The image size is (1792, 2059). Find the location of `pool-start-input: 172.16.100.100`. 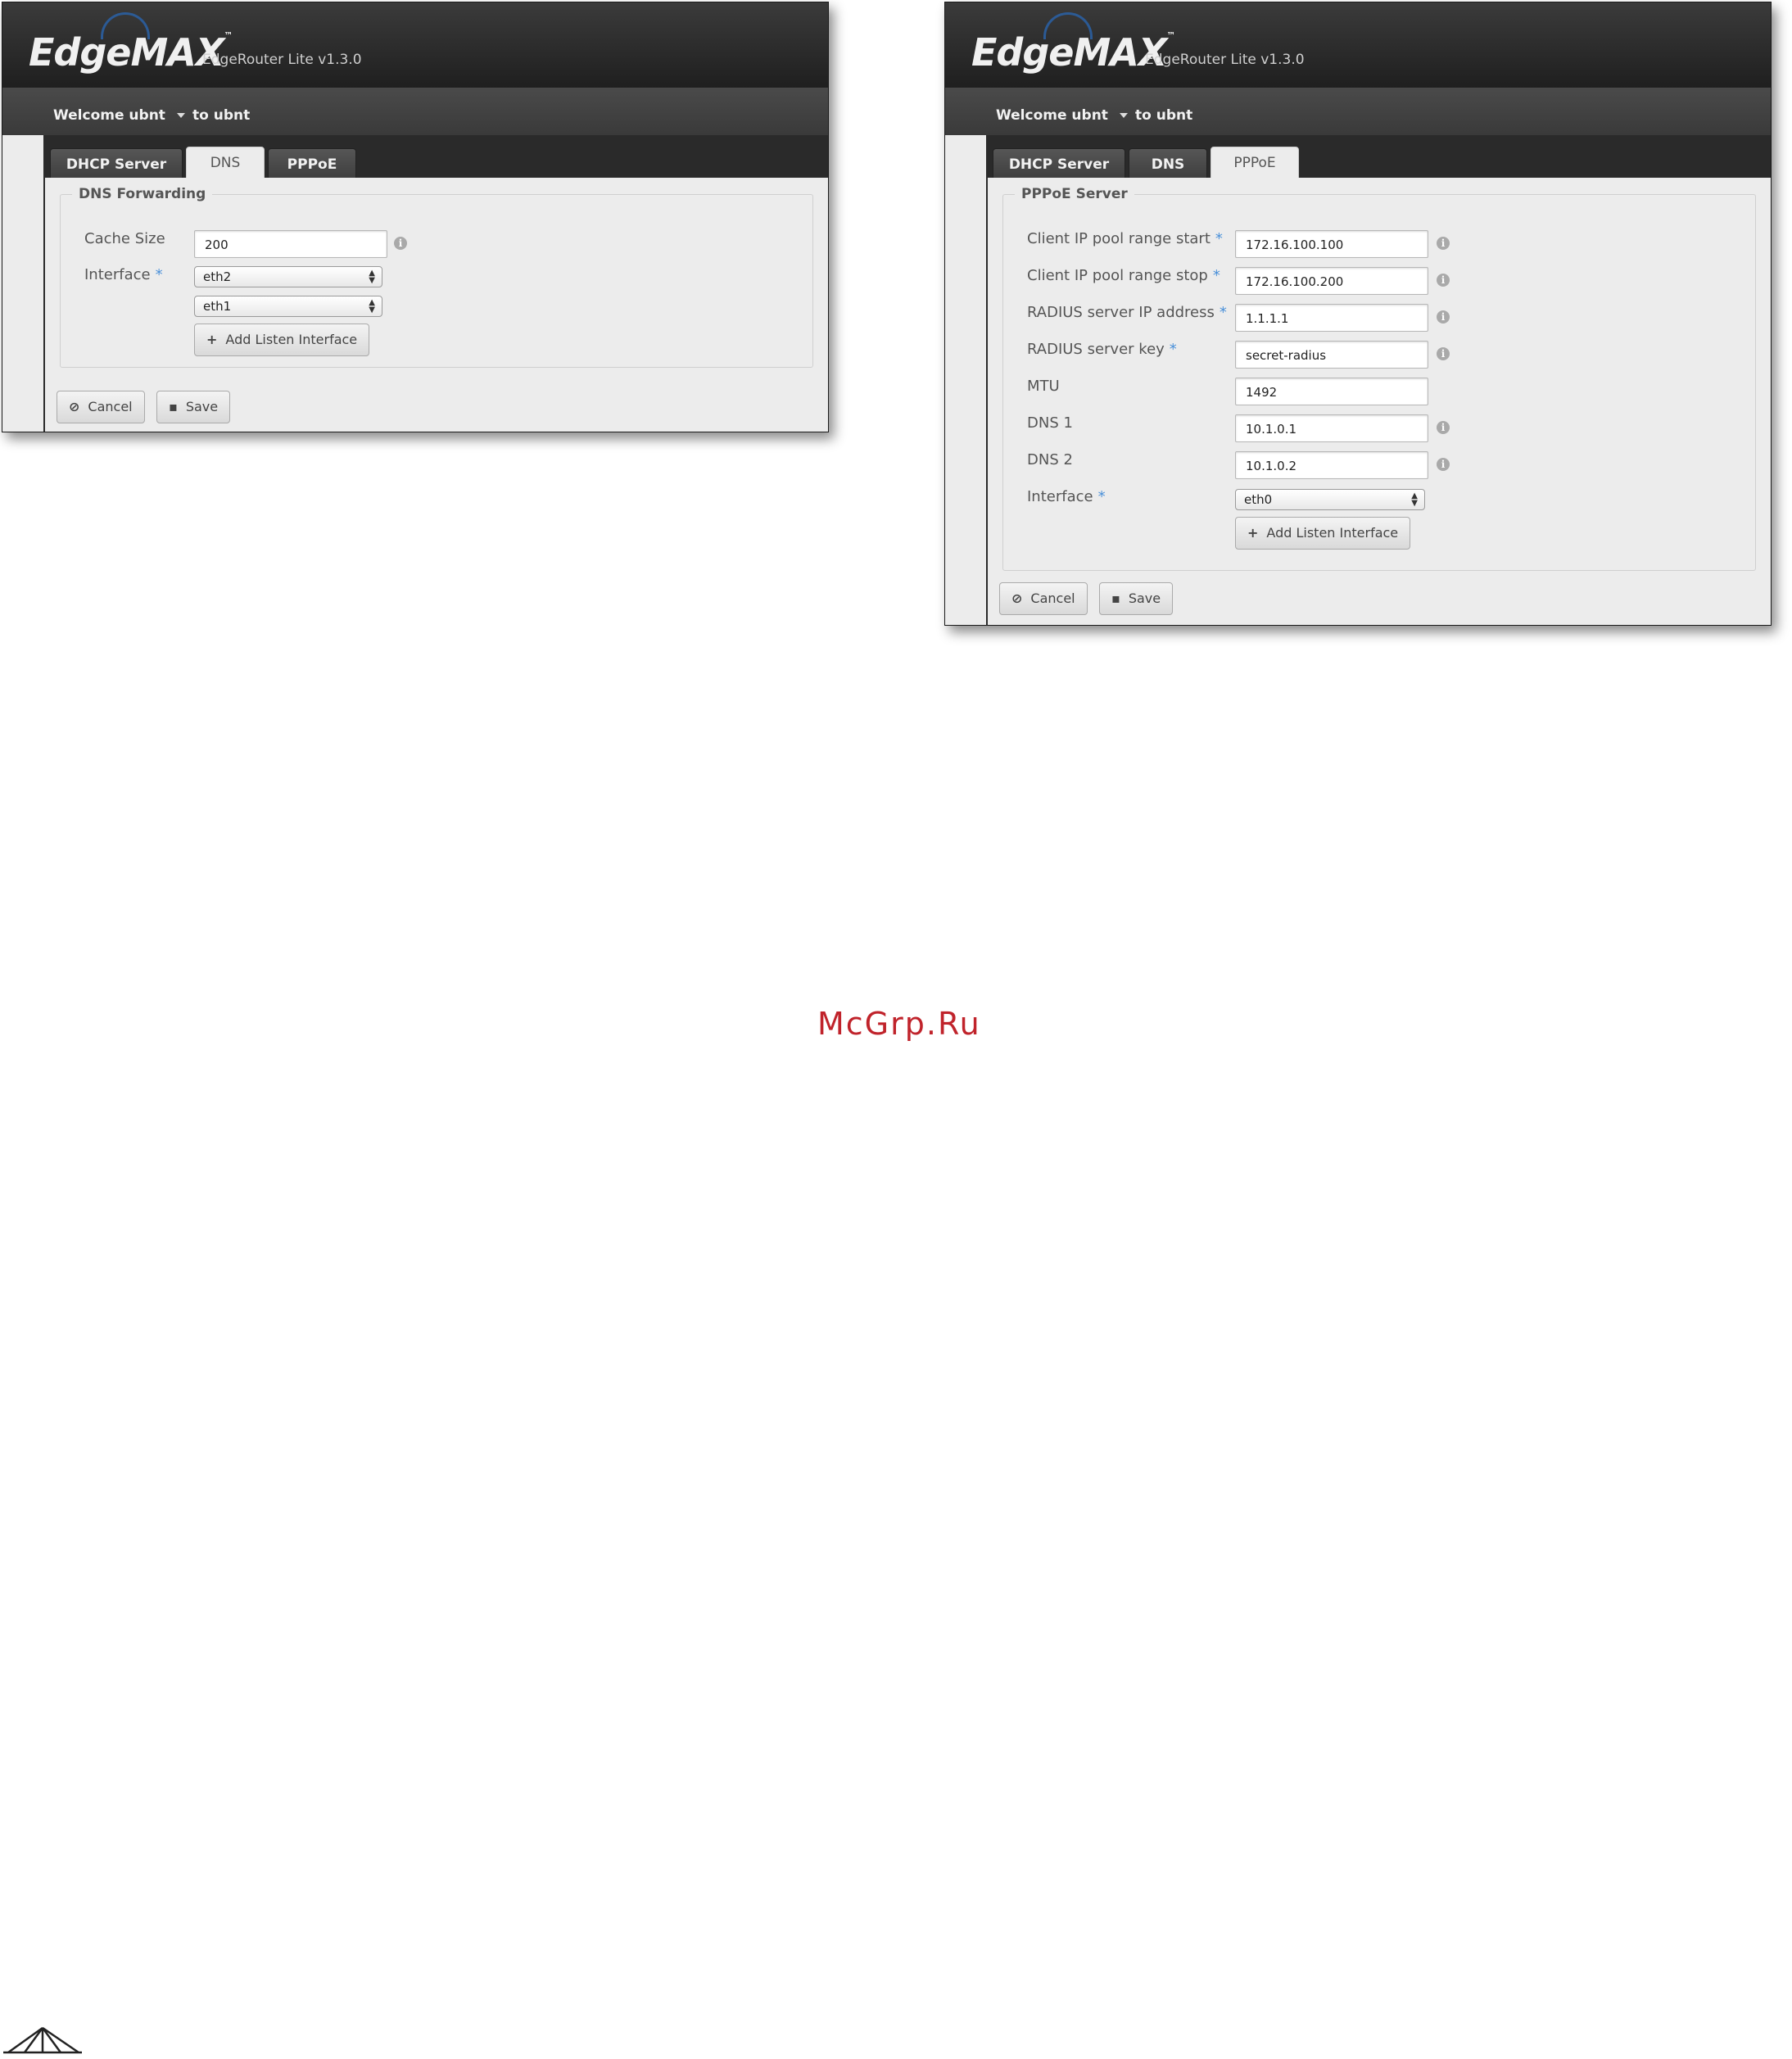

pool-start-input: 172.16.100.100 is located at coordinates (1331, 244).